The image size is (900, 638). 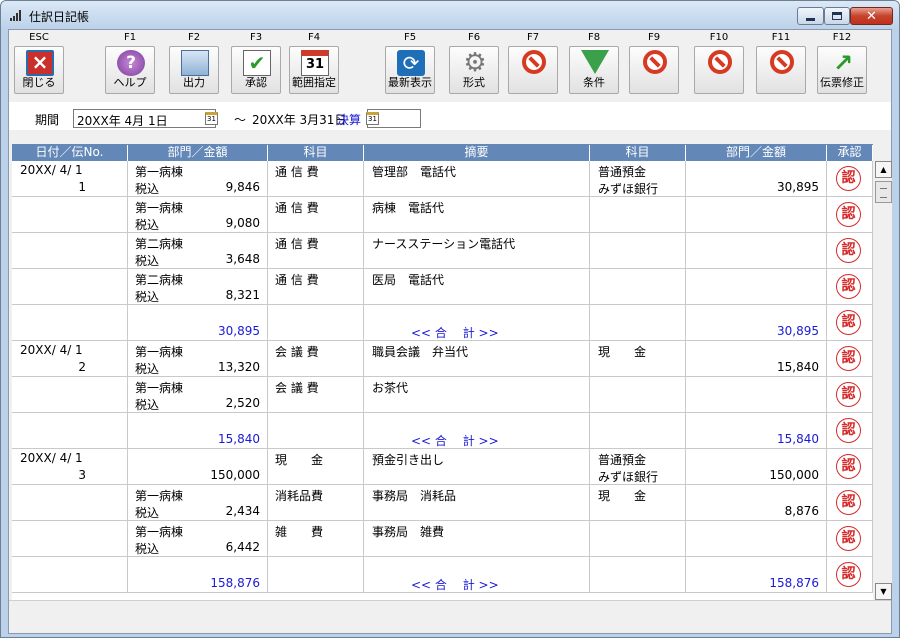 What do you see at coordinates (622, 352) in the screenshot?
I see `credit-account: 現 金` at bounding box center [622, 352].